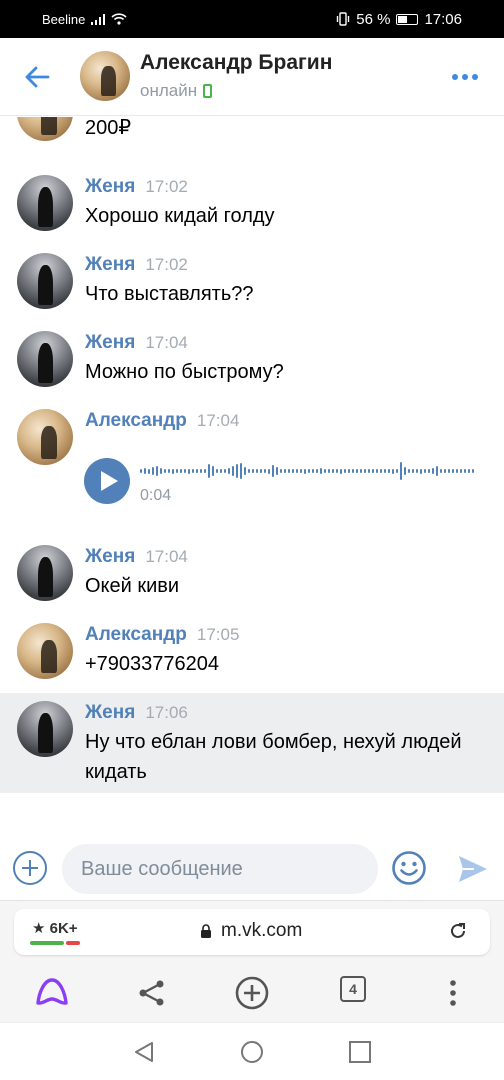 The image size is (504, 1080). Describe the element at coordinates (156, 495) in the screenshot. I see `voice-duration: 0:04` at that location.